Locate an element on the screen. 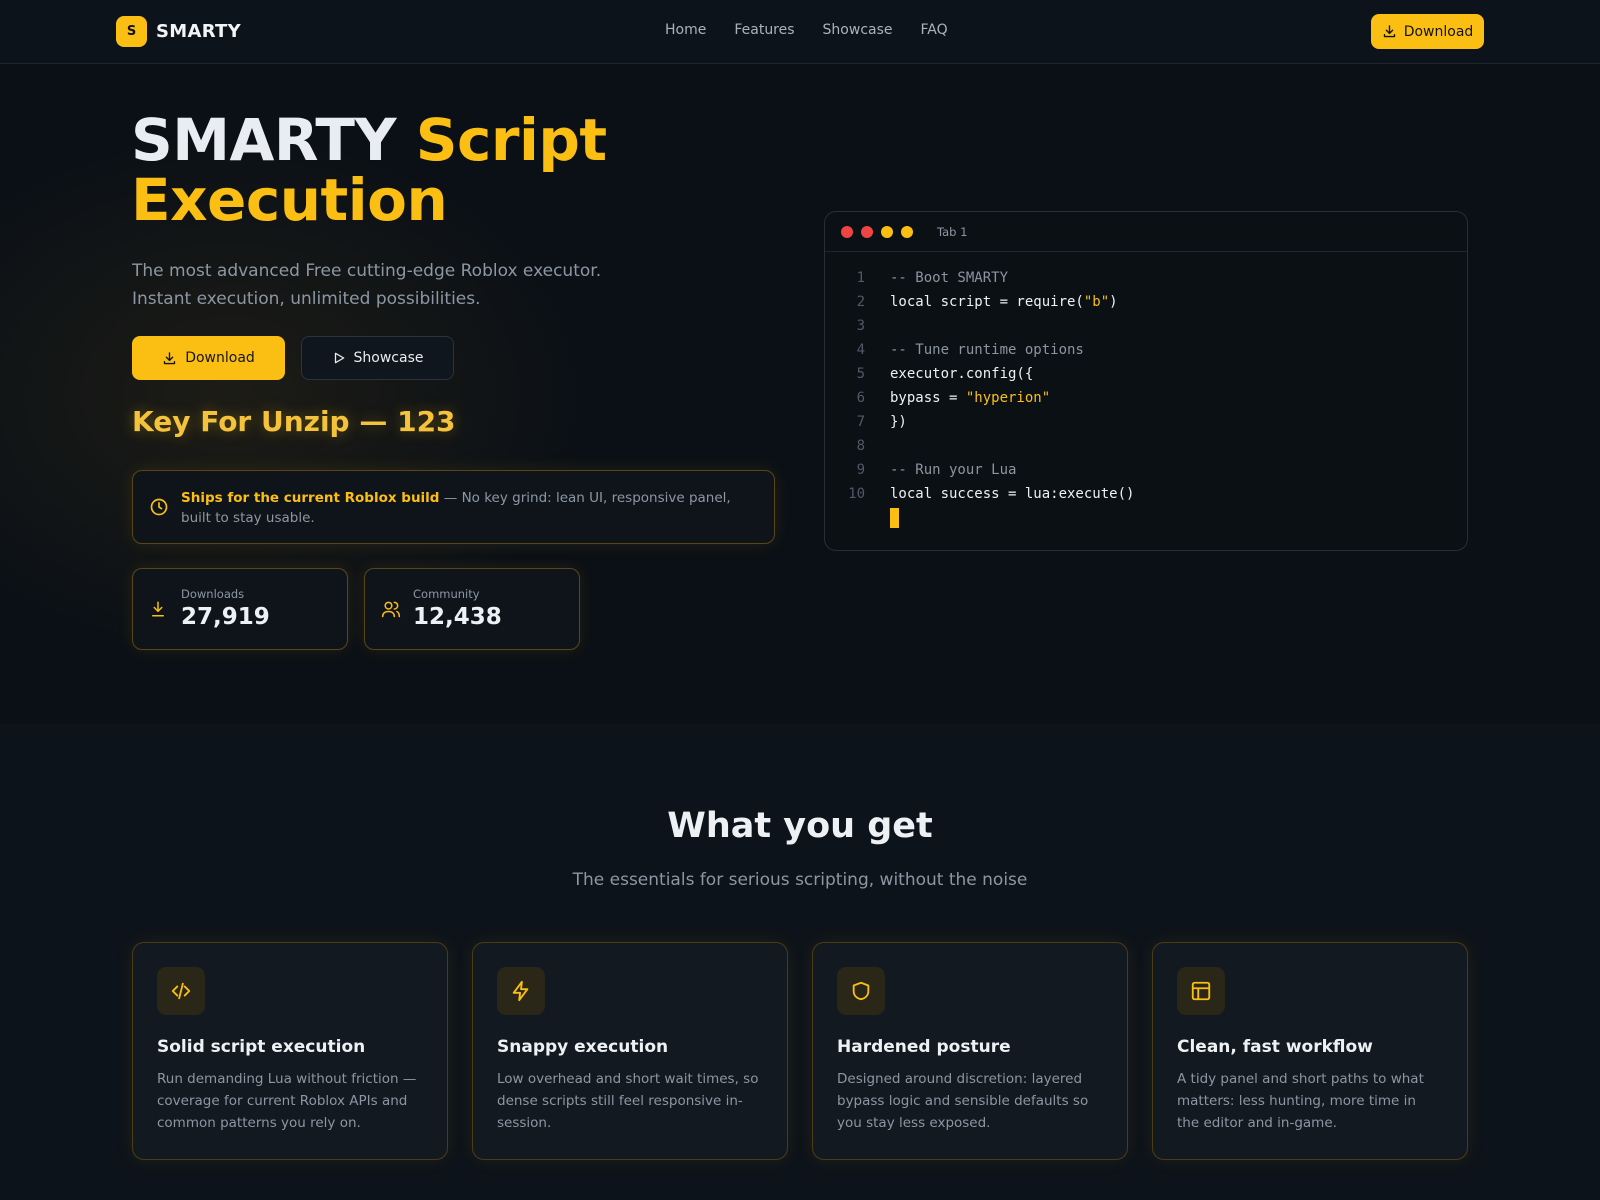 Image resolution: width=1600 pixels, height=1200 pixels. notice-bold: Ships for the current Roblox build is located at coordinates (310, 498).